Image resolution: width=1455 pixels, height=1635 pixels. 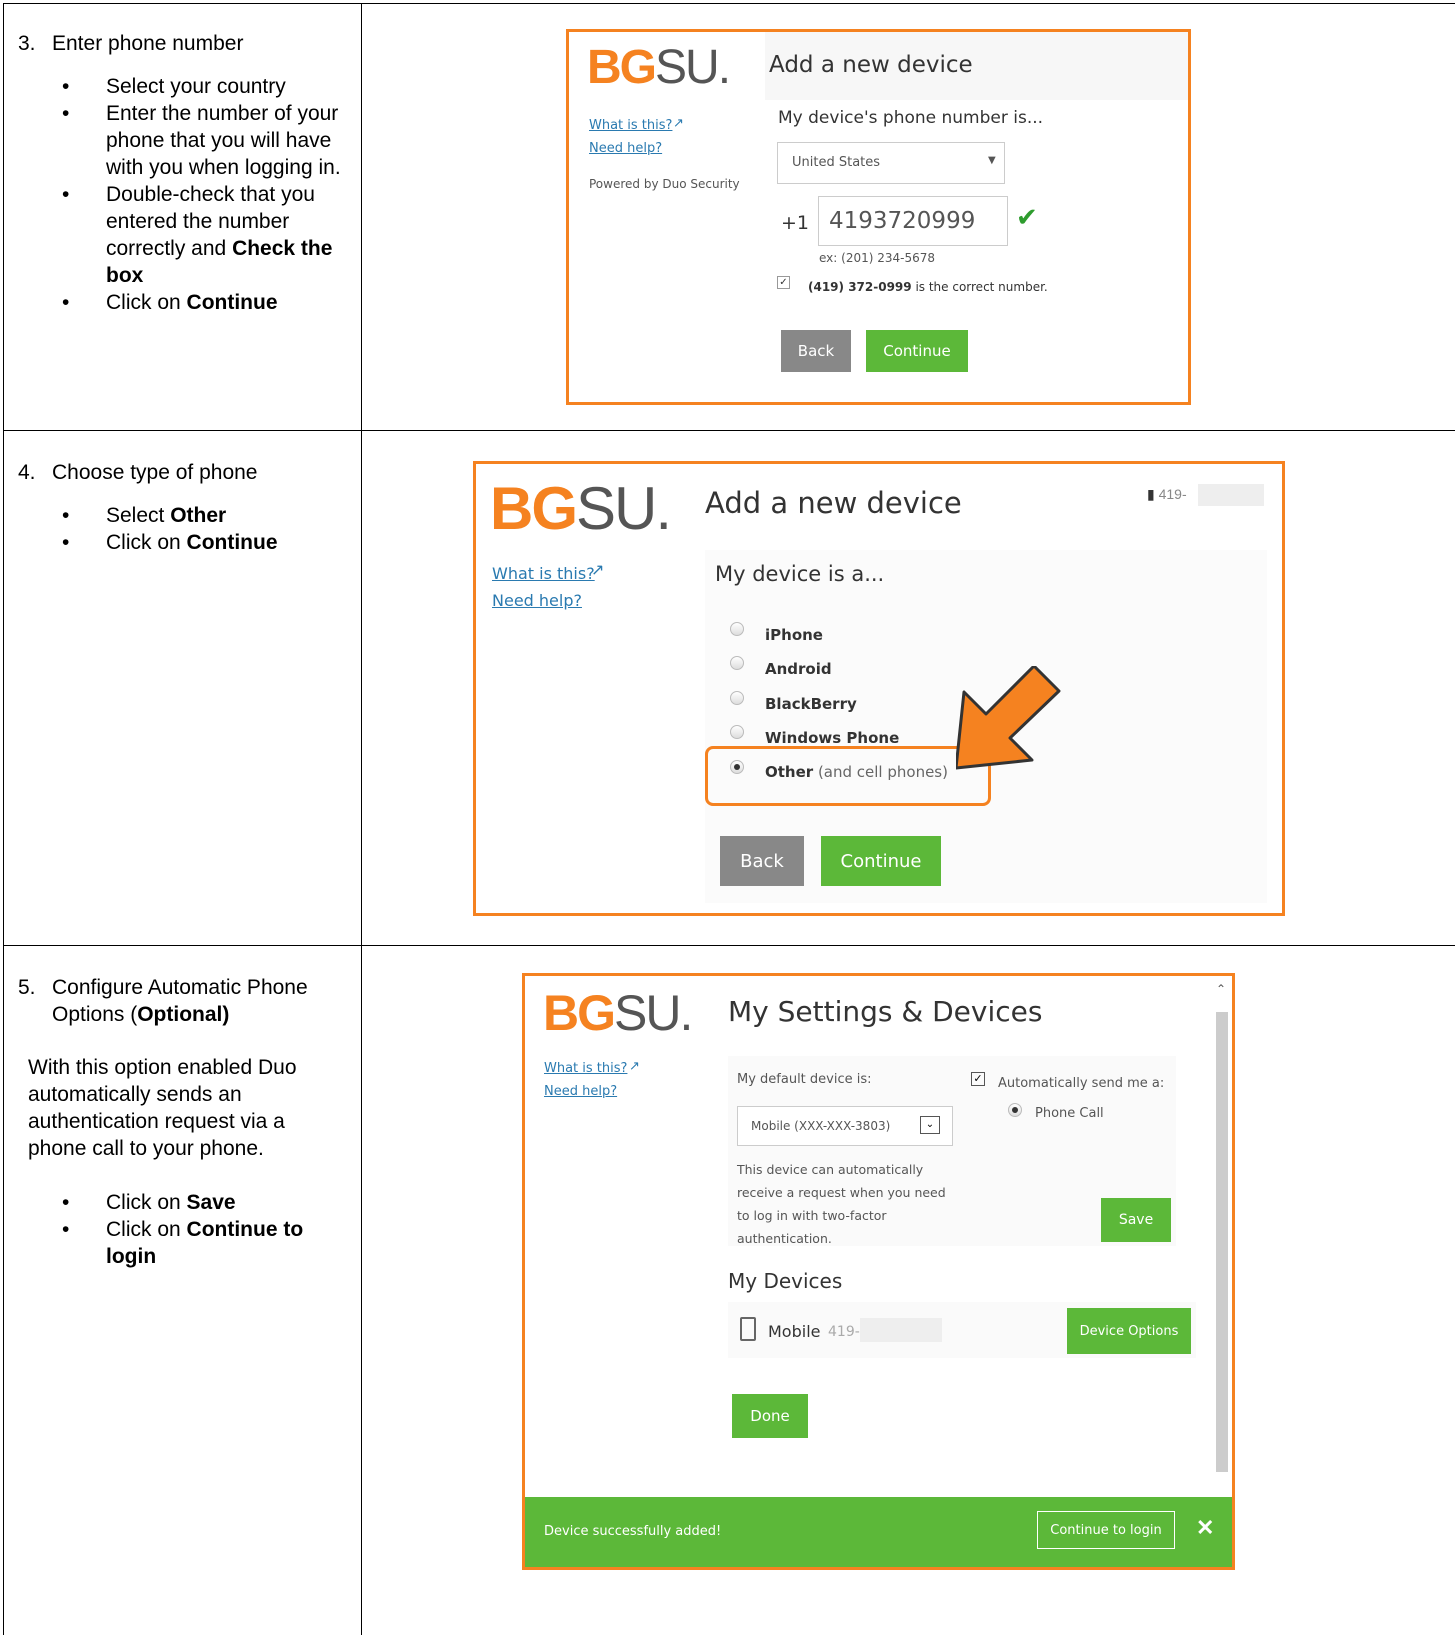 I want to click on table-border-top, so click(x=729, y=3).